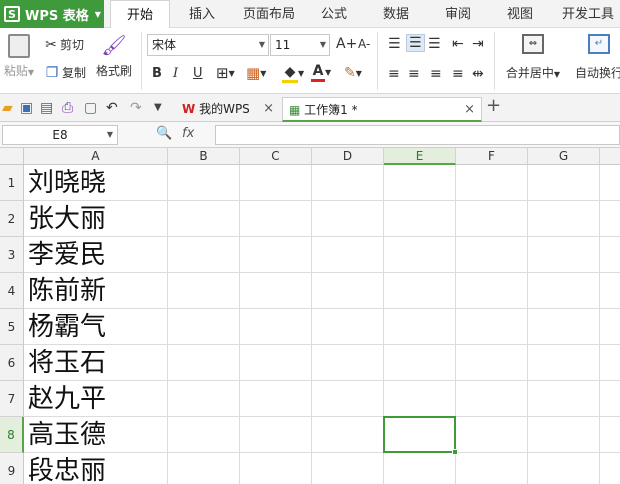 This screenshot has height=484, width=620. Describe the element at coordinates (394, 44) in the screenshot. I see `align-top-button: ☰` at that location.